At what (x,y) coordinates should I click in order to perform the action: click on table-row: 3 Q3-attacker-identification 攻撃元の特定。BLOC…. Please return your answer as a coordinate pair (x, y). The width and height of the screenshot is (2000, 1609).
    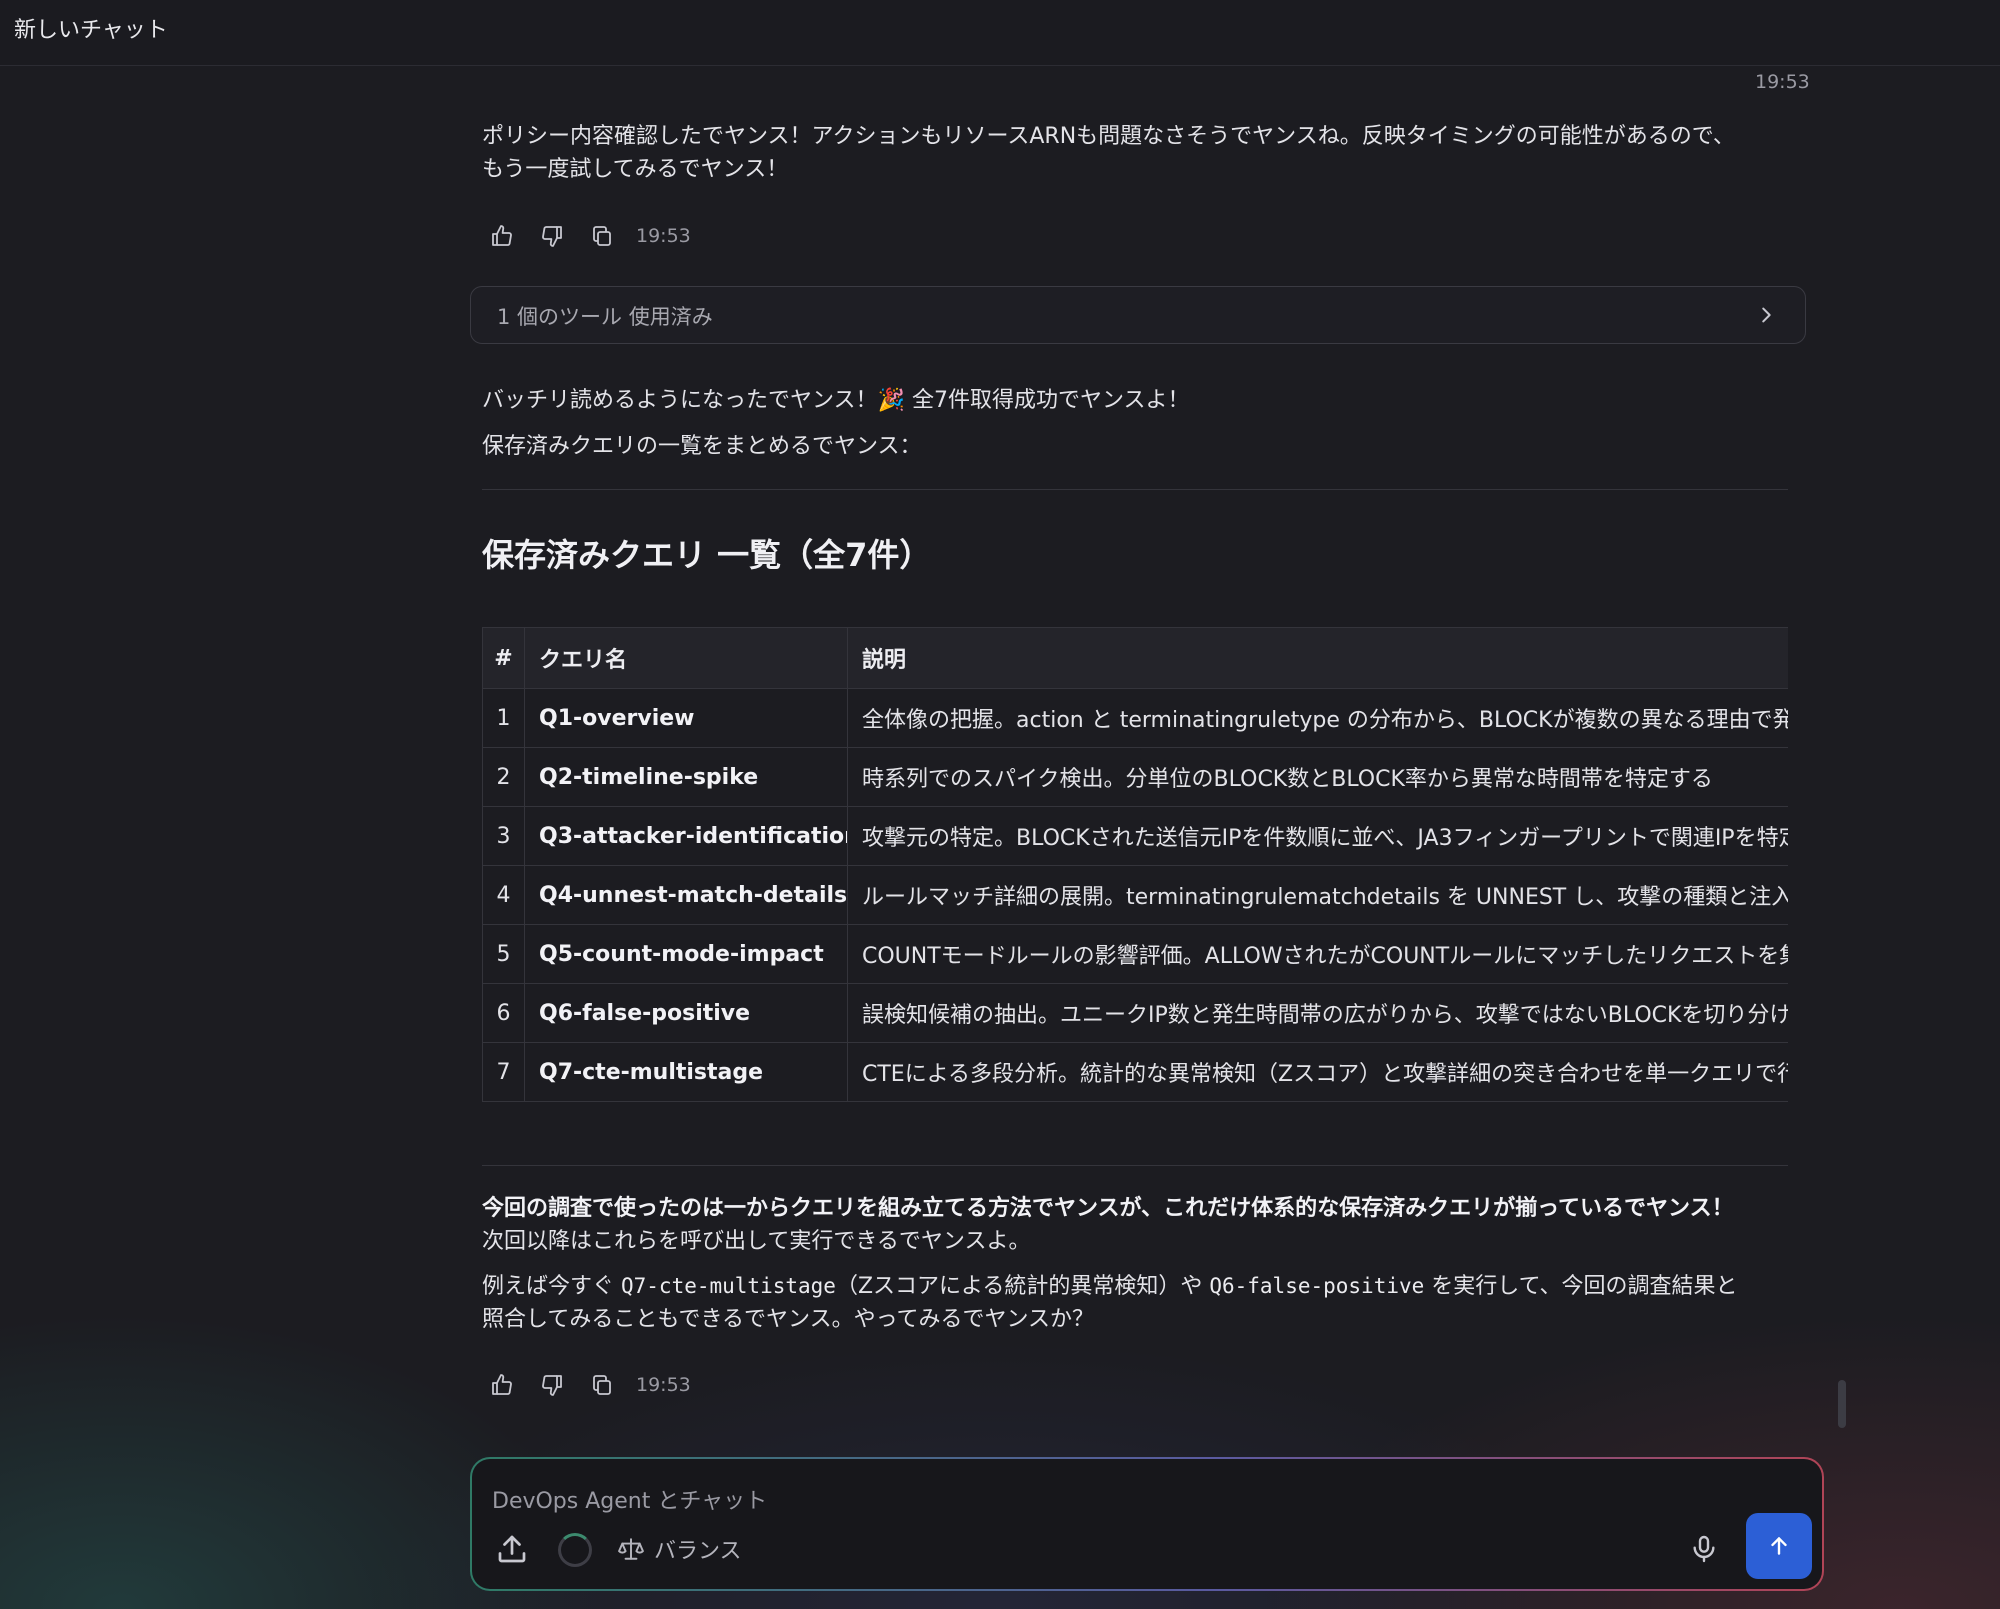
    Looking at the image, I should click on (1135, 836).